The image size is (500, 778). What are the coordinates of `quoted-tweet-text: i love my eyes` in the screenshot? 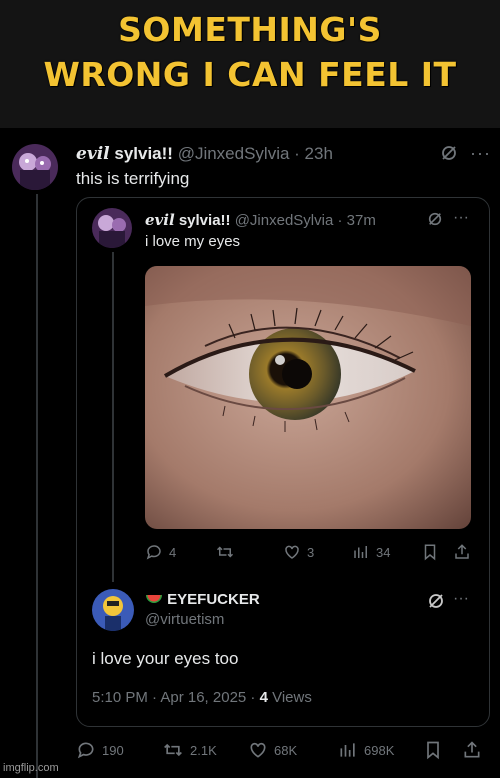 It's located at (193, 241).